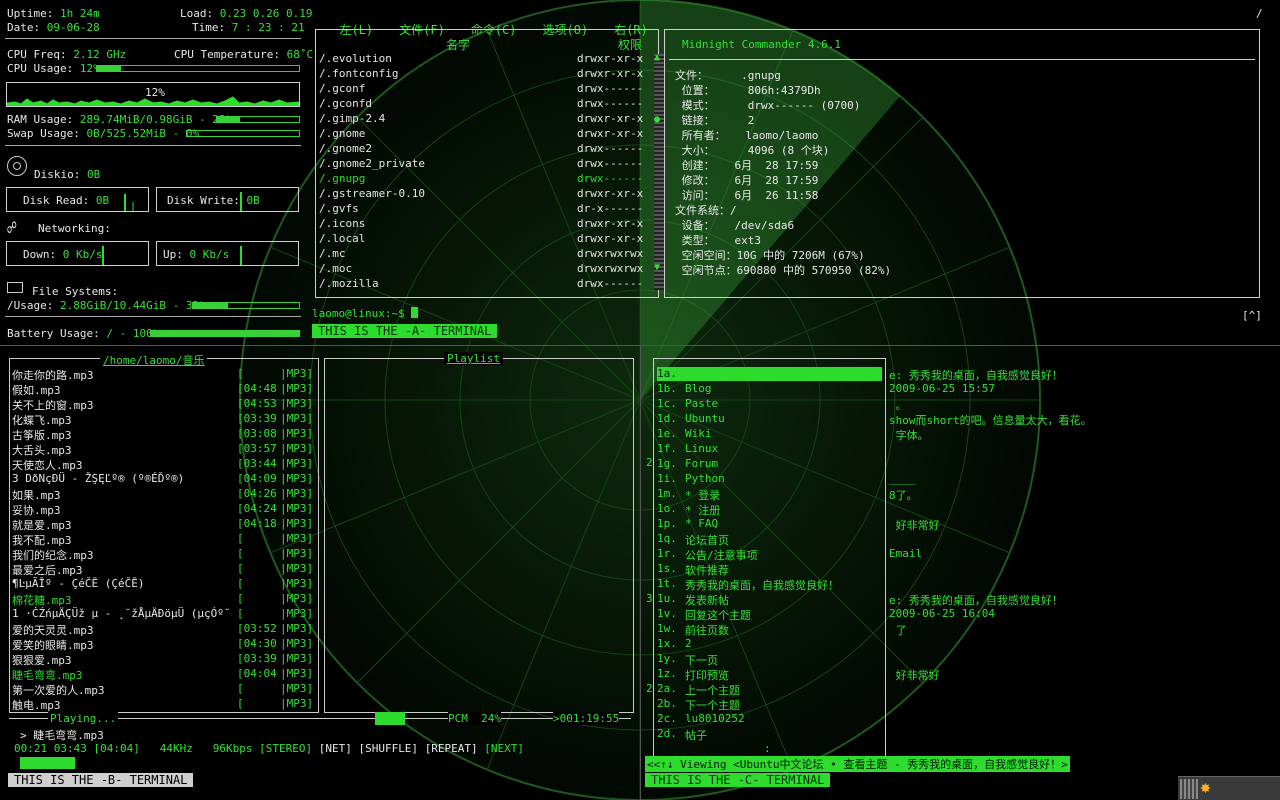 The height and width of the screenshot is (800, 1280). What do you see at coordinates (657, 119) in the screenshot?
I see `scroll-thumb-icon: ●` at bounding box center [657, 119].